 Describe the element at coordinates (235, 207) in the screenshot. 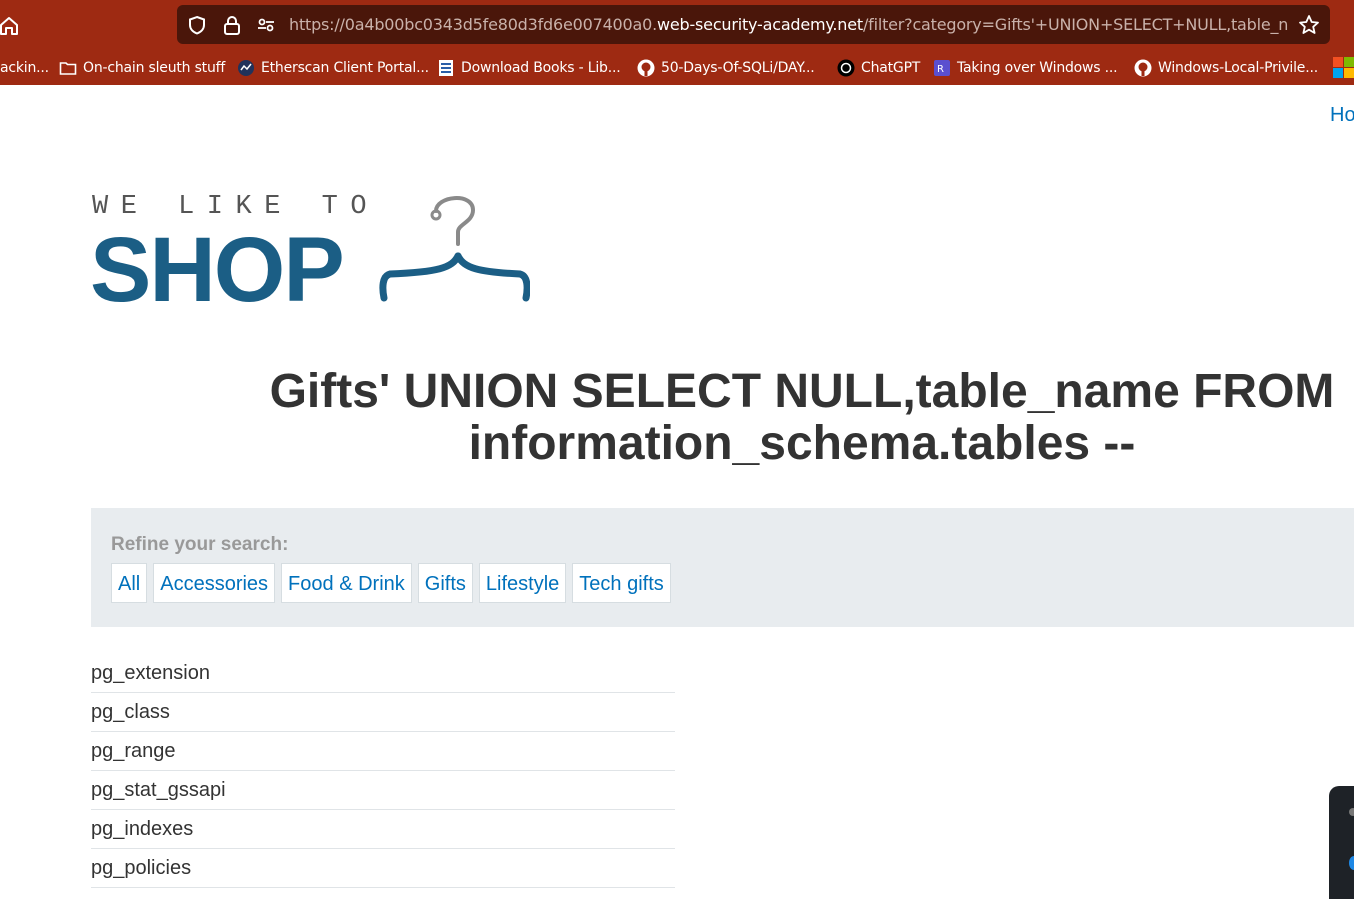

I see `logo-tagline: WE LIKE TO` at that location.